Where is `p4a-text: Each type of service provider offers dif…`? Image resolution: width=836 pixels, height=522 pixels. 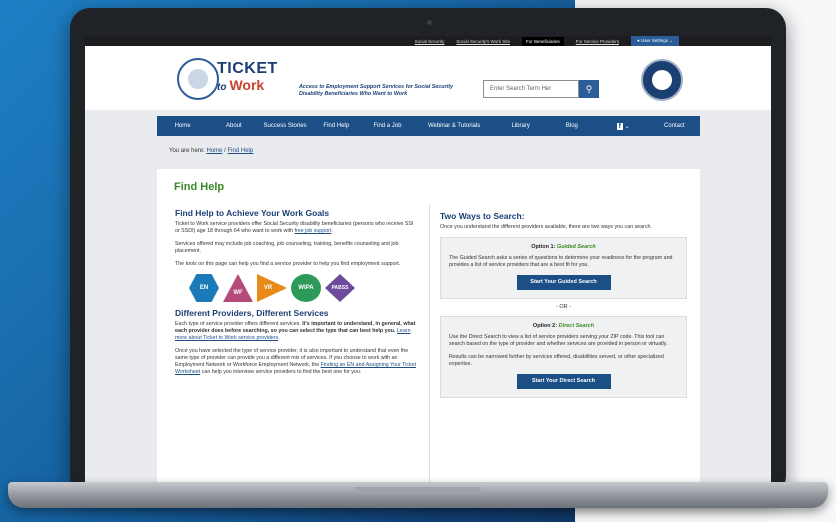 p4a-text: Each type of service provider offers dif… is located at coordinates (238, 324).